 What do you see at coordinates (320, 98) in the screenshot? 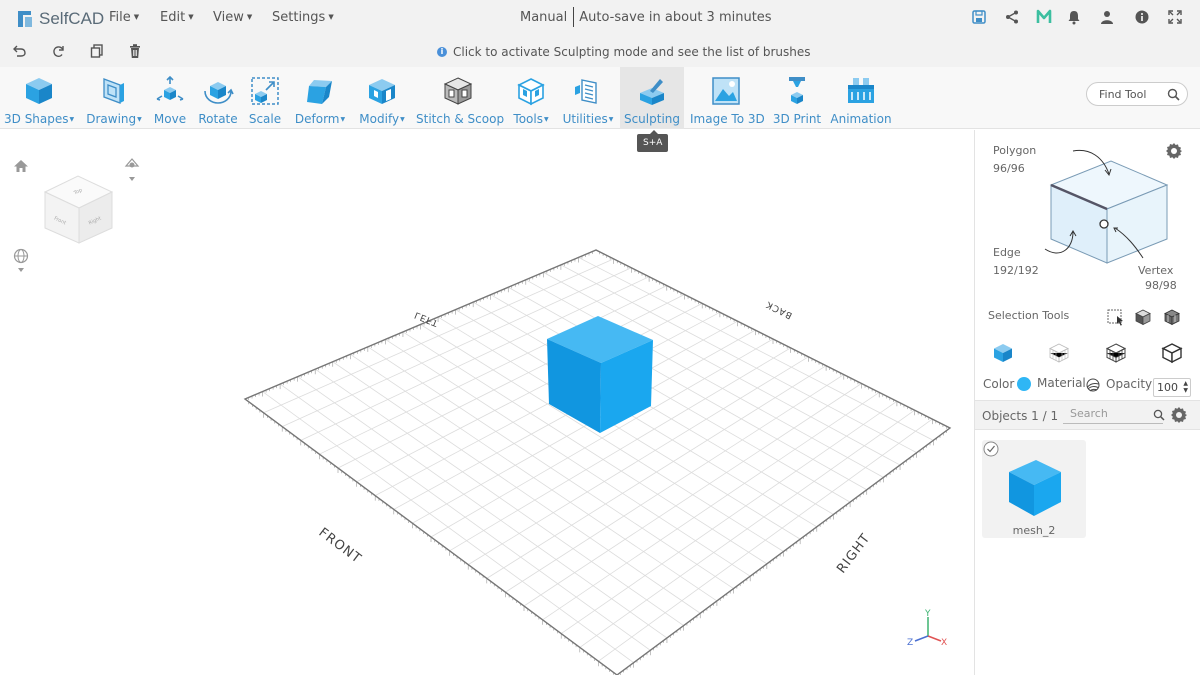
I see `tool-deform: Deform▼` at bounding box center [320, 98].